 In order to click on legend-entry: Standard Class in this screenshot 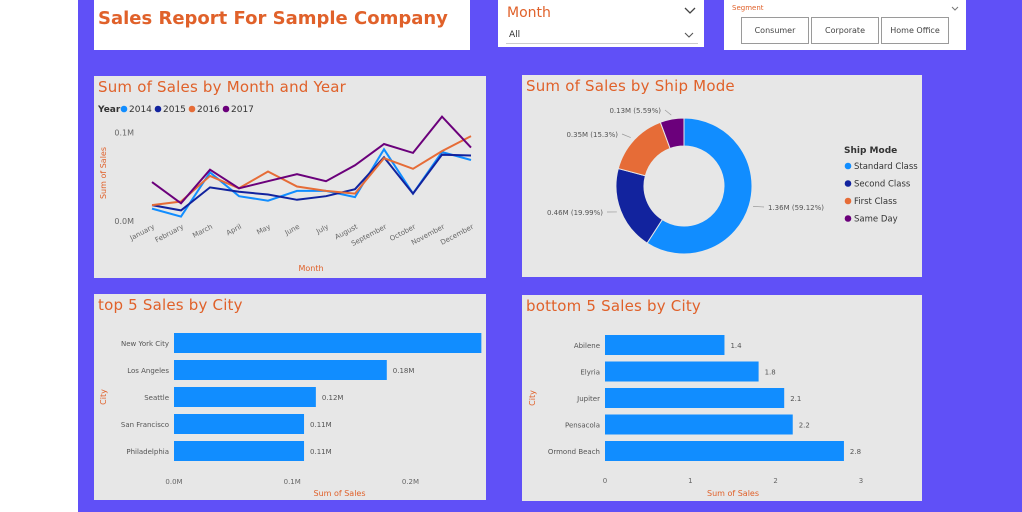, I will do `click(886, 167)`.